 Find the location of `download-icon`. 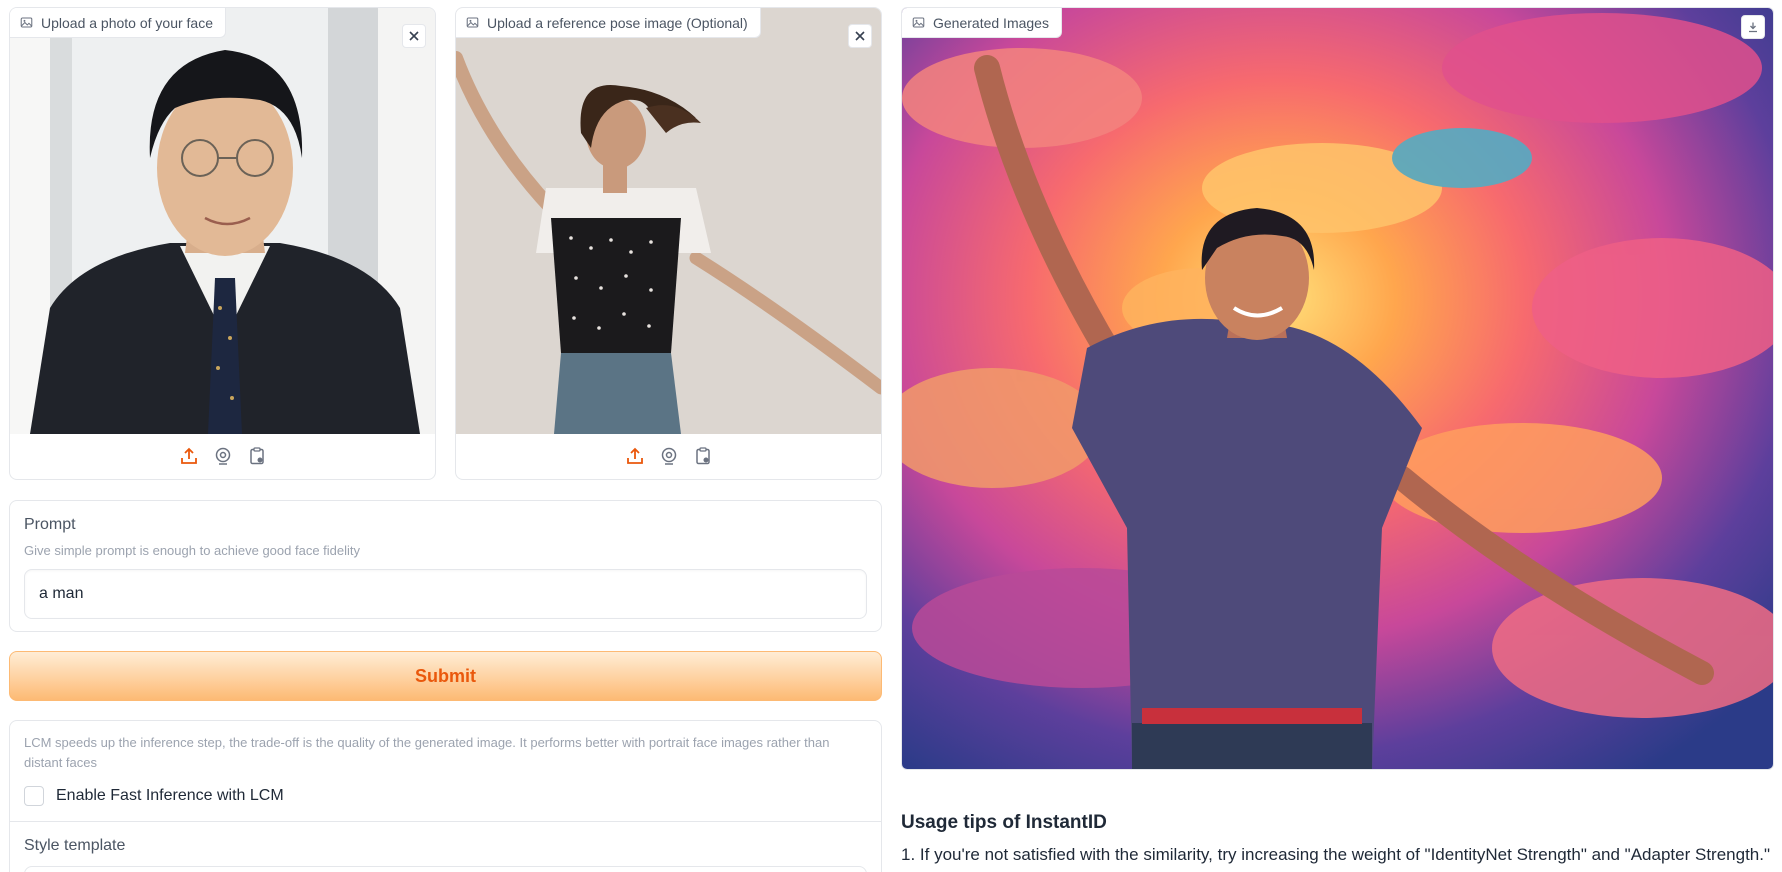

download-icon is located at coordinates (1753, 27).